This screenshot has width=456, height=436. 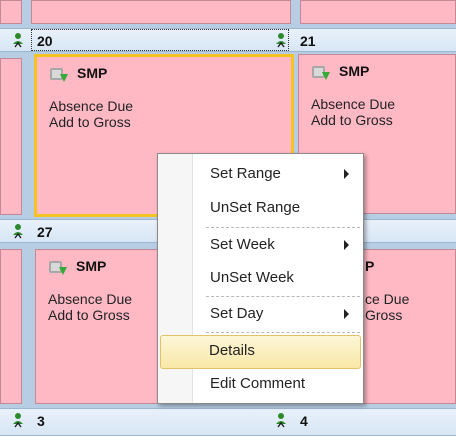 What do you see at coordinates (228, 422) in the screenshot?
I see `day-header-row: 3 4` at bounding box center [228, 422].